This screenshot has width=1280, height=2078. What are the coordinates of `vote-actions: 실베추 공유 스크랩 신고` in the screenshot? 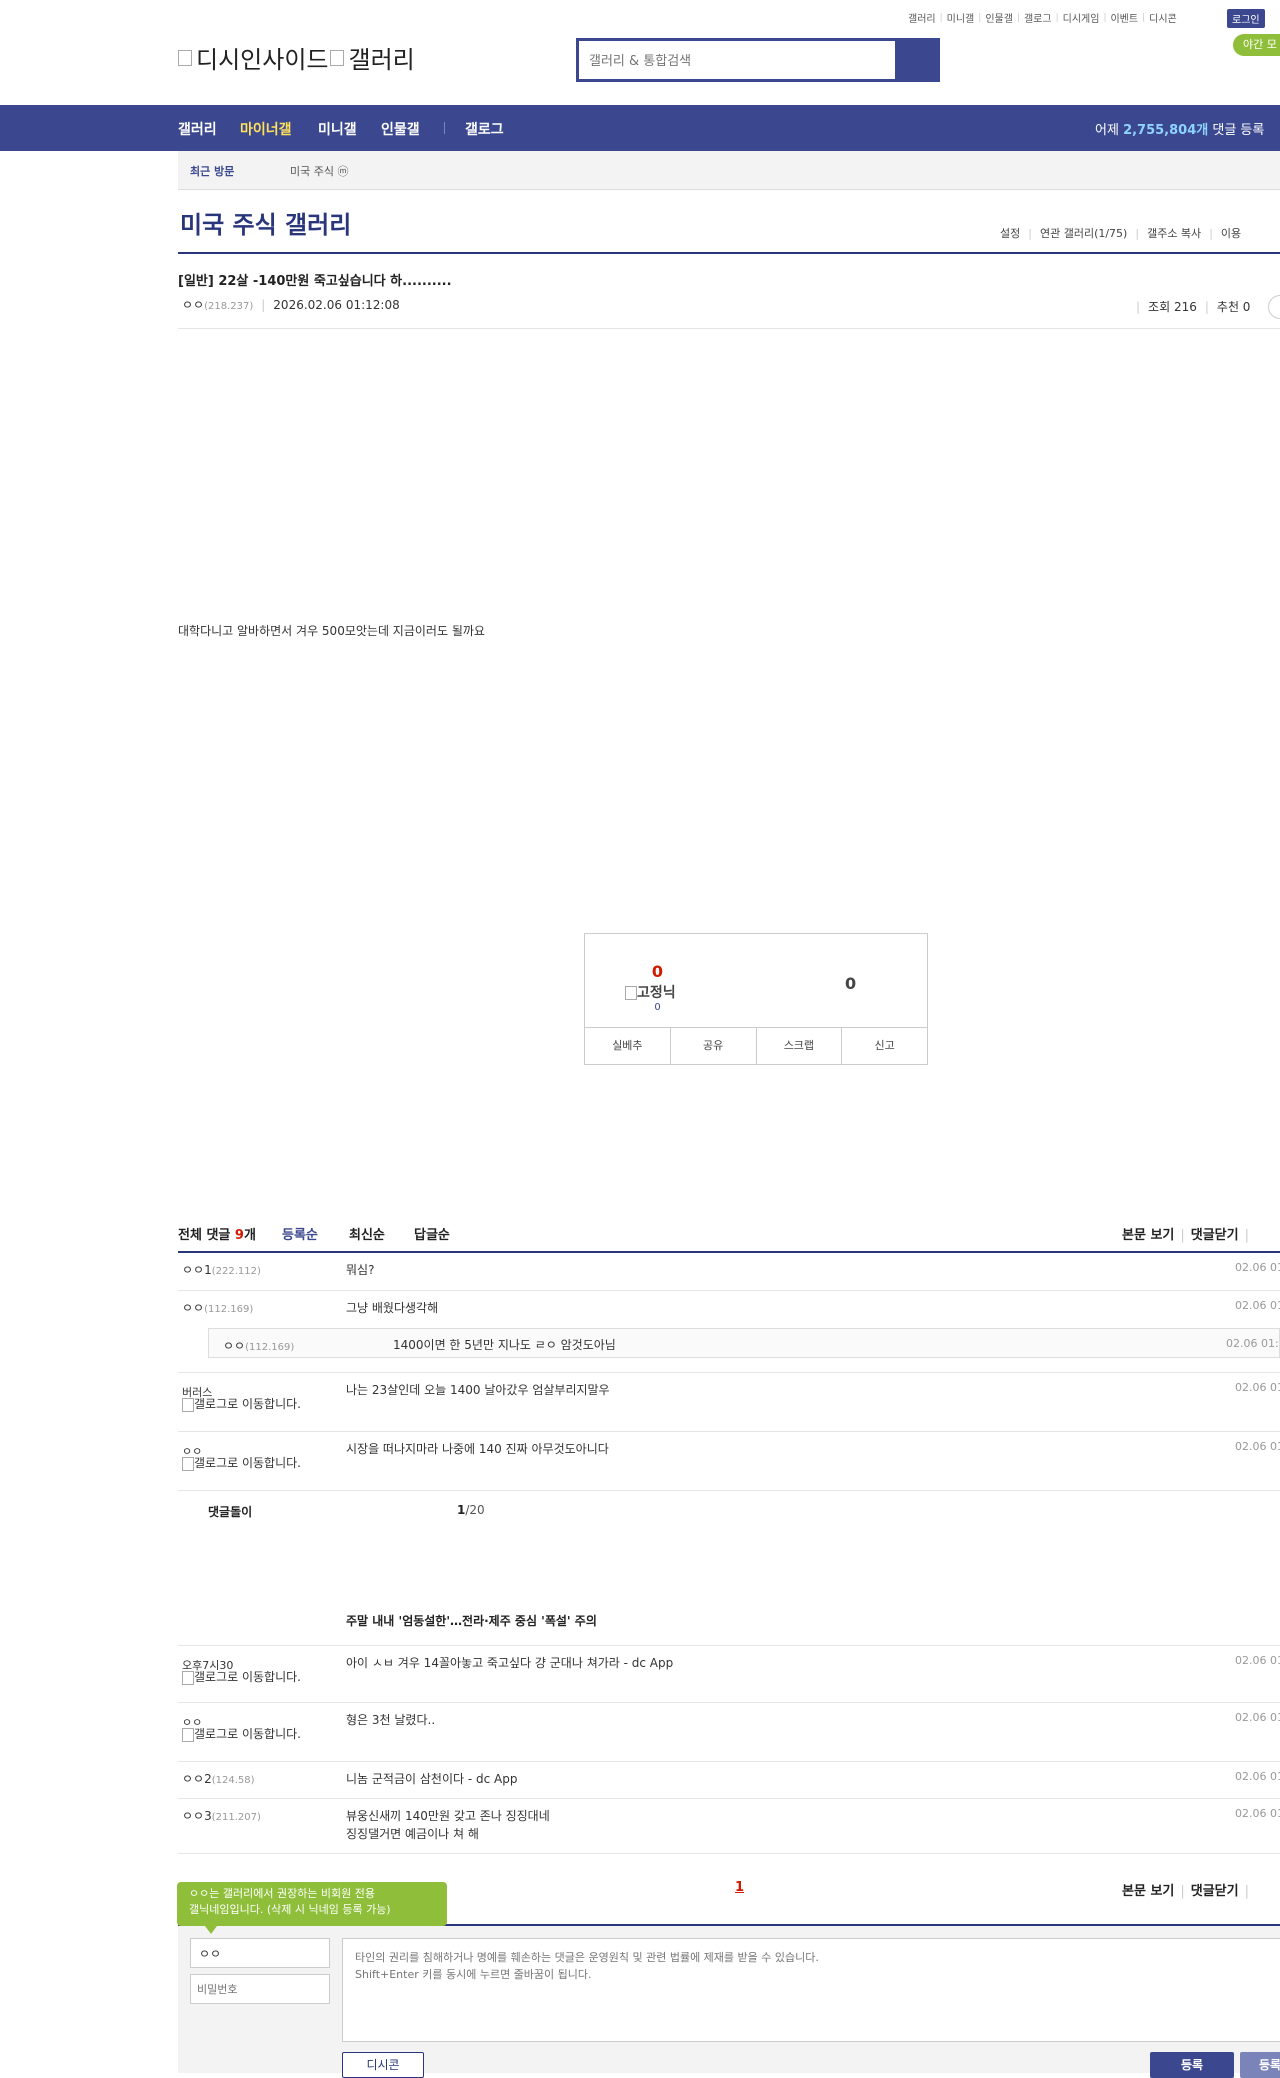 It's located at (756, 1045).